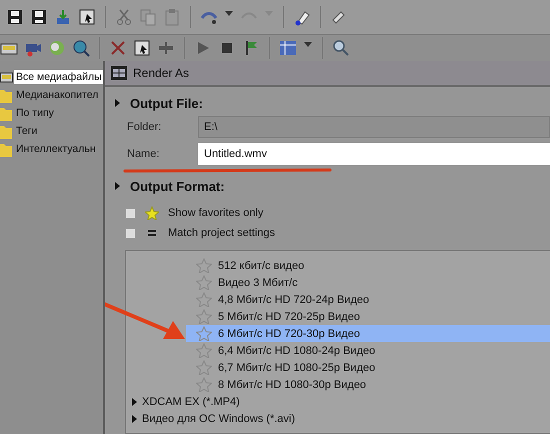  Describe the element at coordinates (81, 48) in the screenshot. I see `globe-search-icon` at that location.